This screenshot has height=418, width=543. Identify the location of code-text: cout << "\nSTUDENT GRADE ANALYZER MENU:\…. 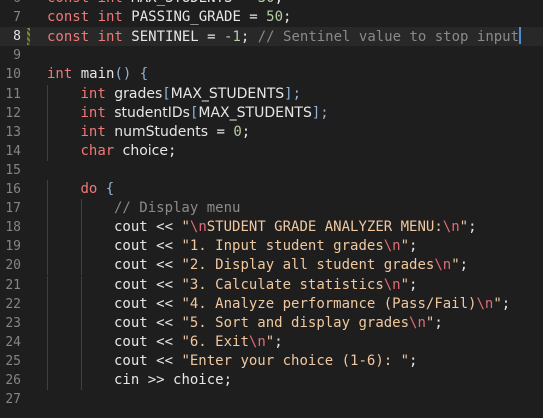
(295, 227).